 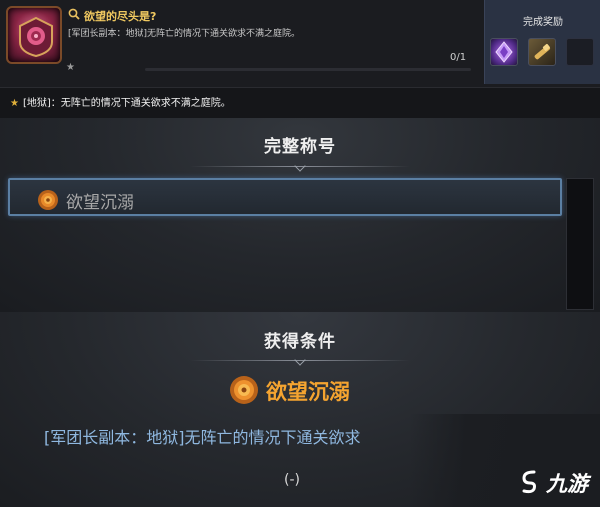 I want to click on condition-status: (-), so click(x=292, y=480).